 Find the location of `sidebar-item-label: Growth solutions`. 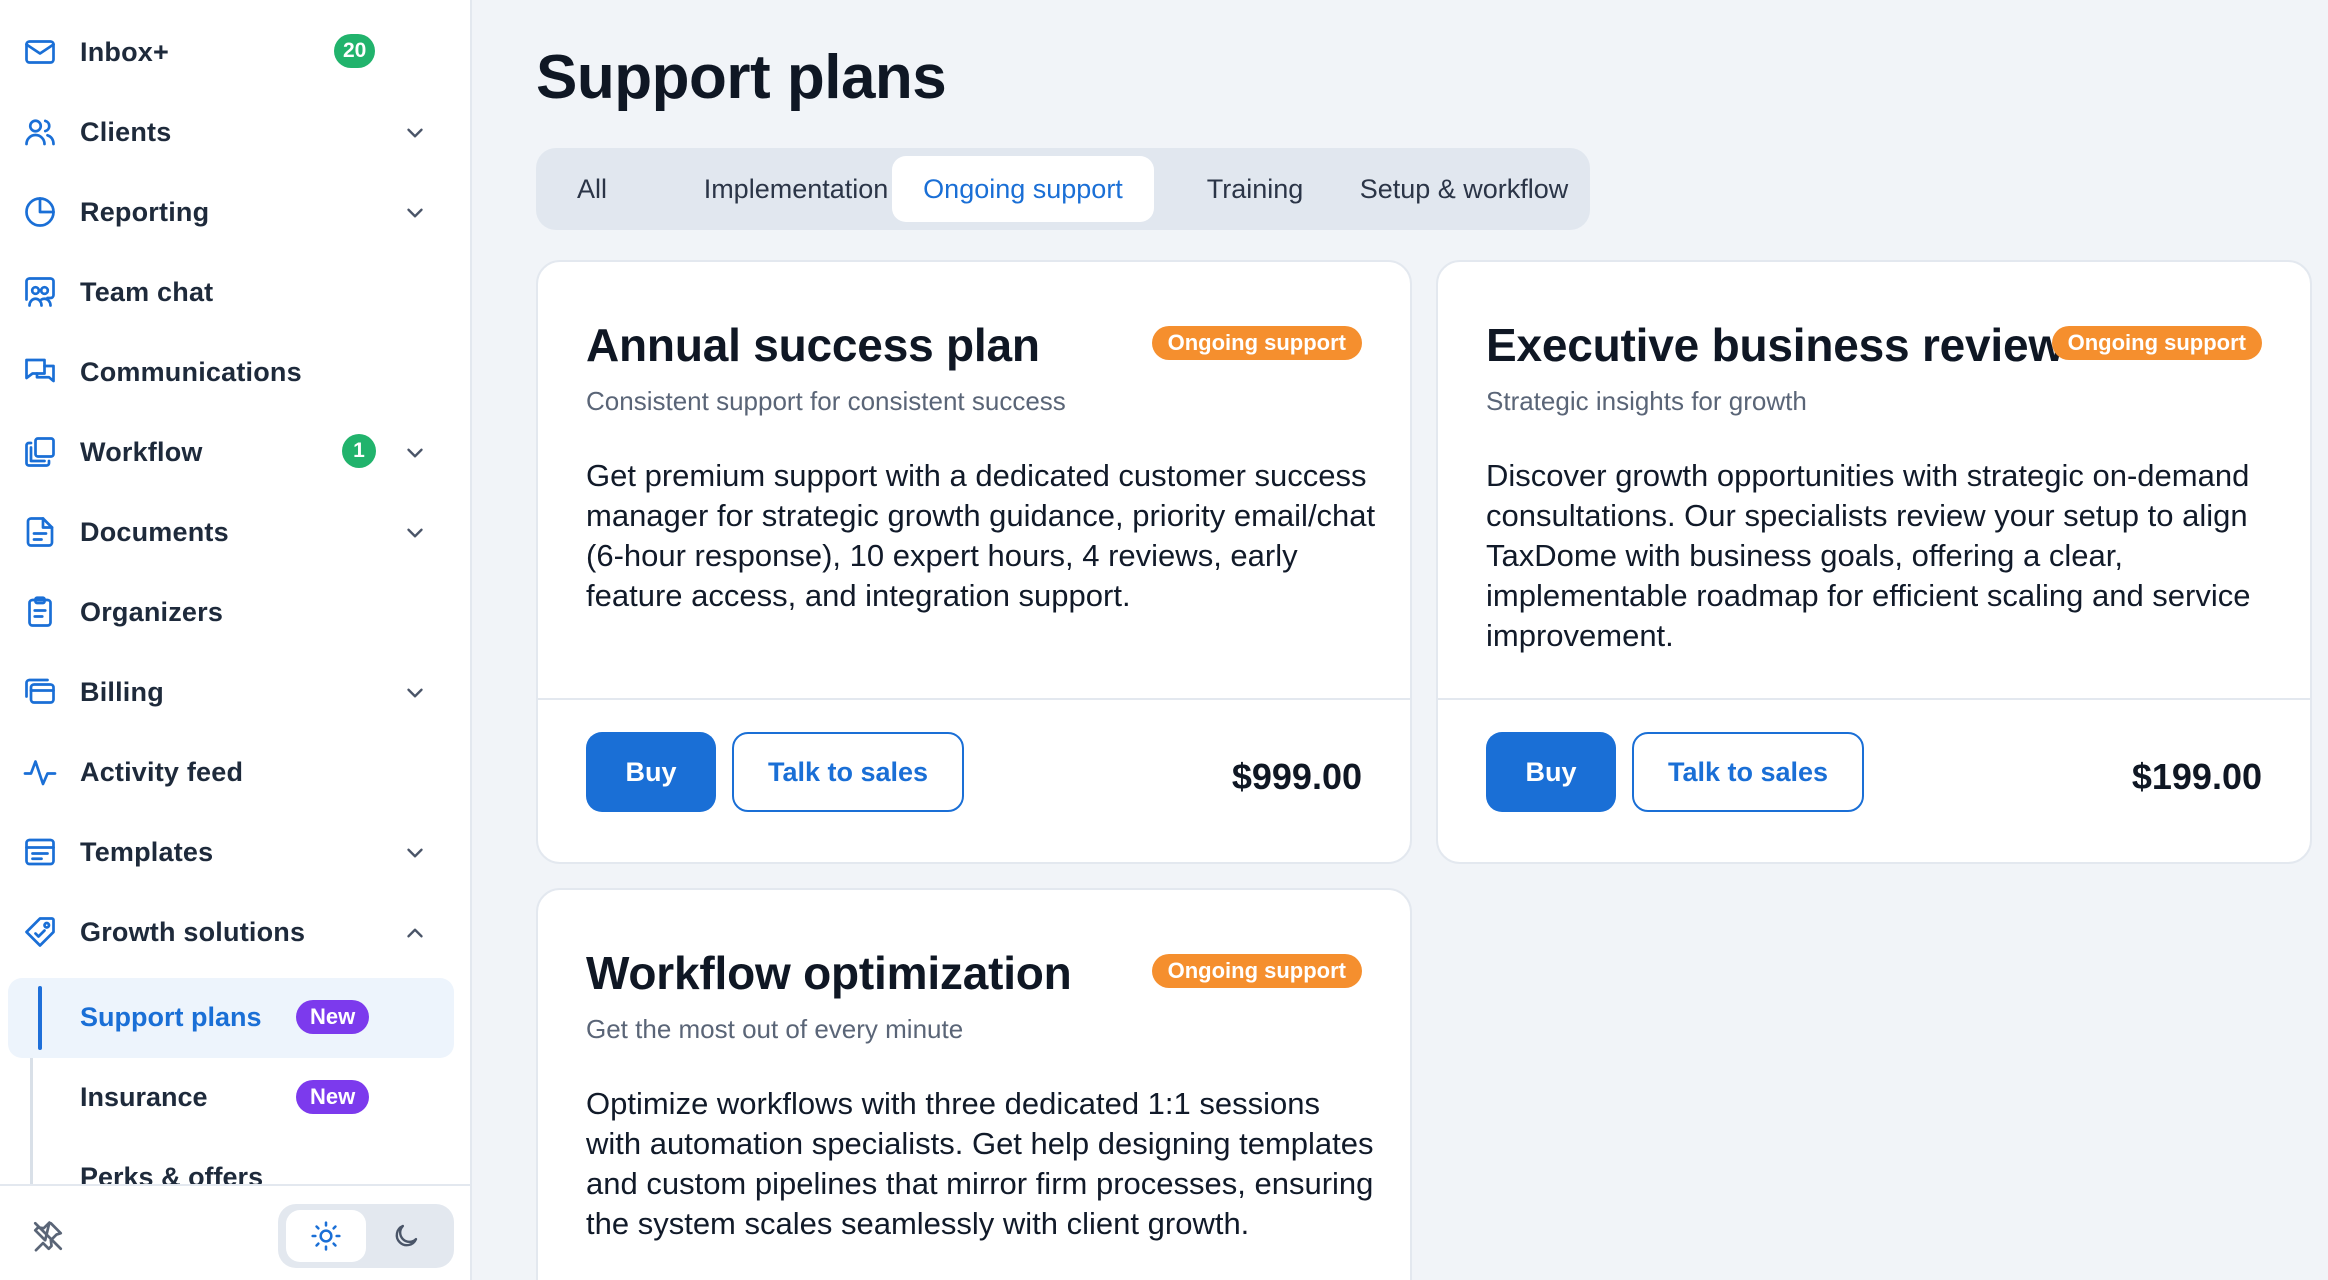

sidebar-item-label: Growth solutions is located at coordinates (193, 931).